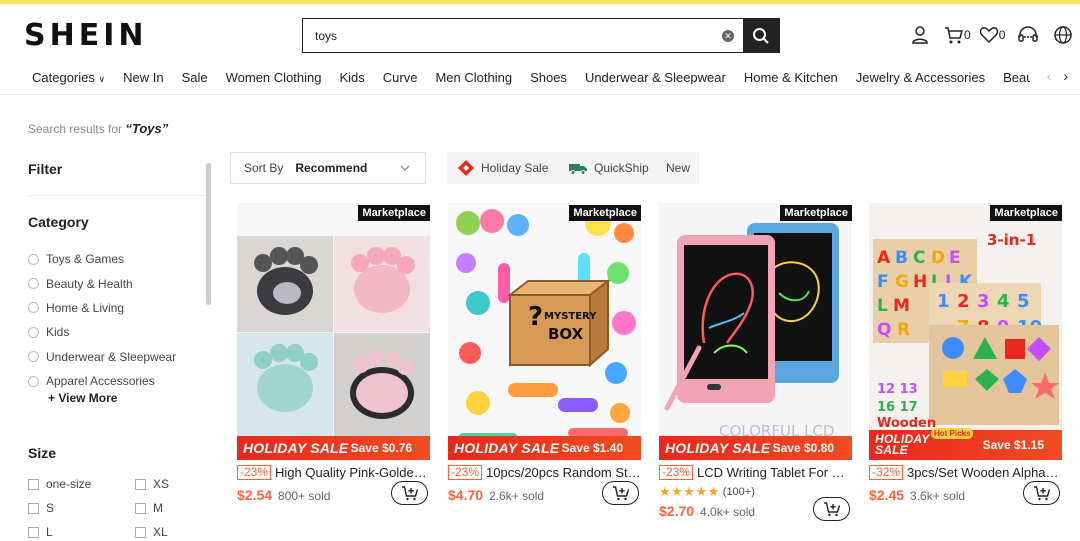 The image size is (1080, 541). I want to click on nav-item-sale: Sale, so click(195, 77).